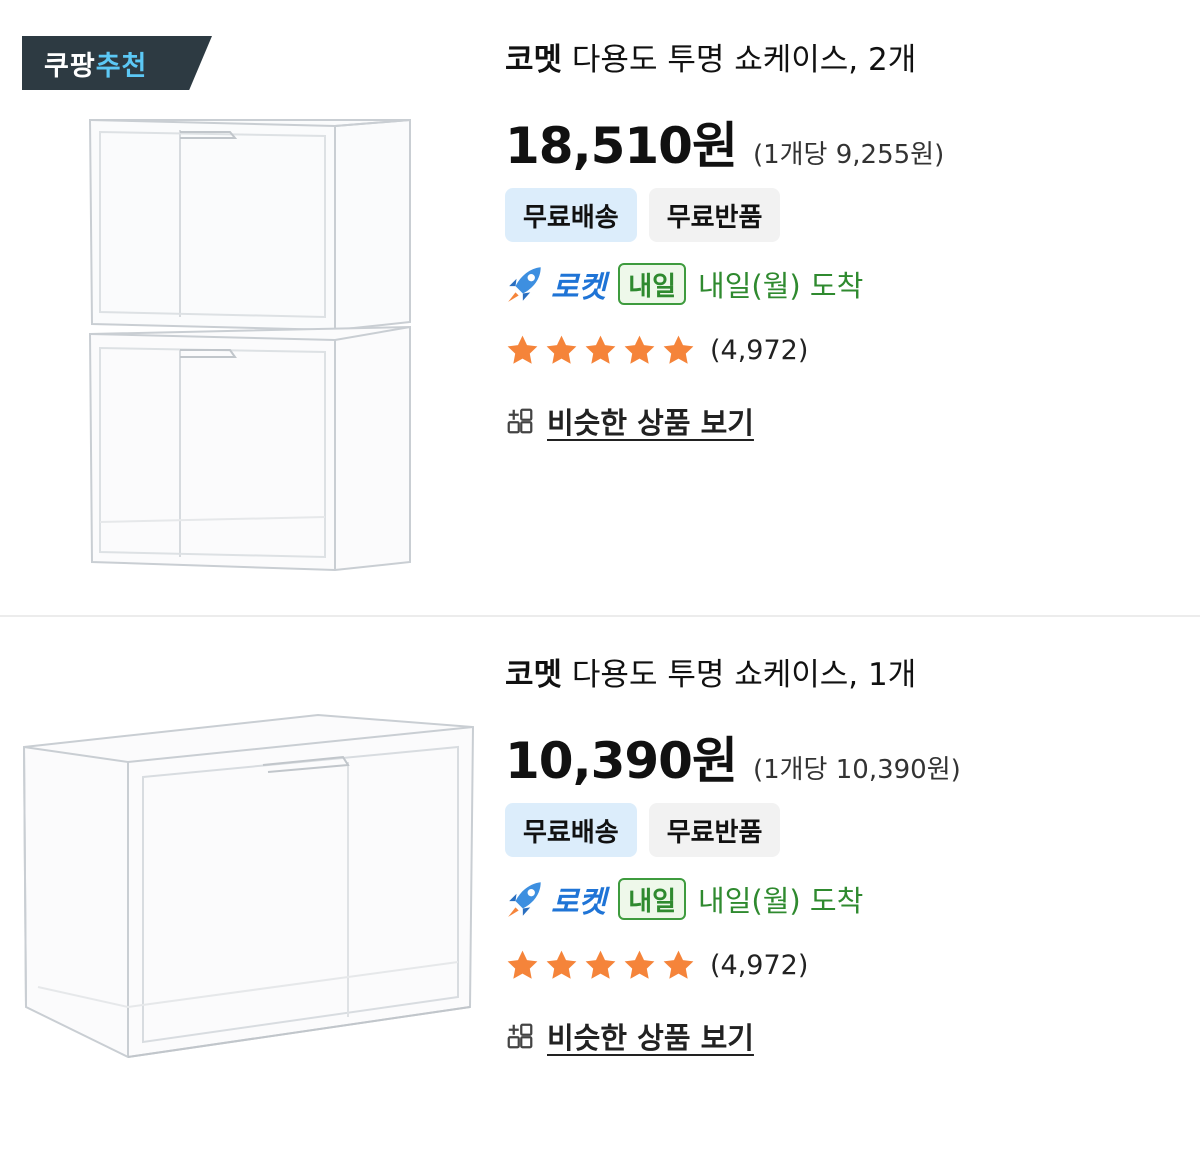 This screenshot has height=1150, width=1200. I want to click on coupang-recommend-badge: 쿠팡 추천, so click(117, 63).